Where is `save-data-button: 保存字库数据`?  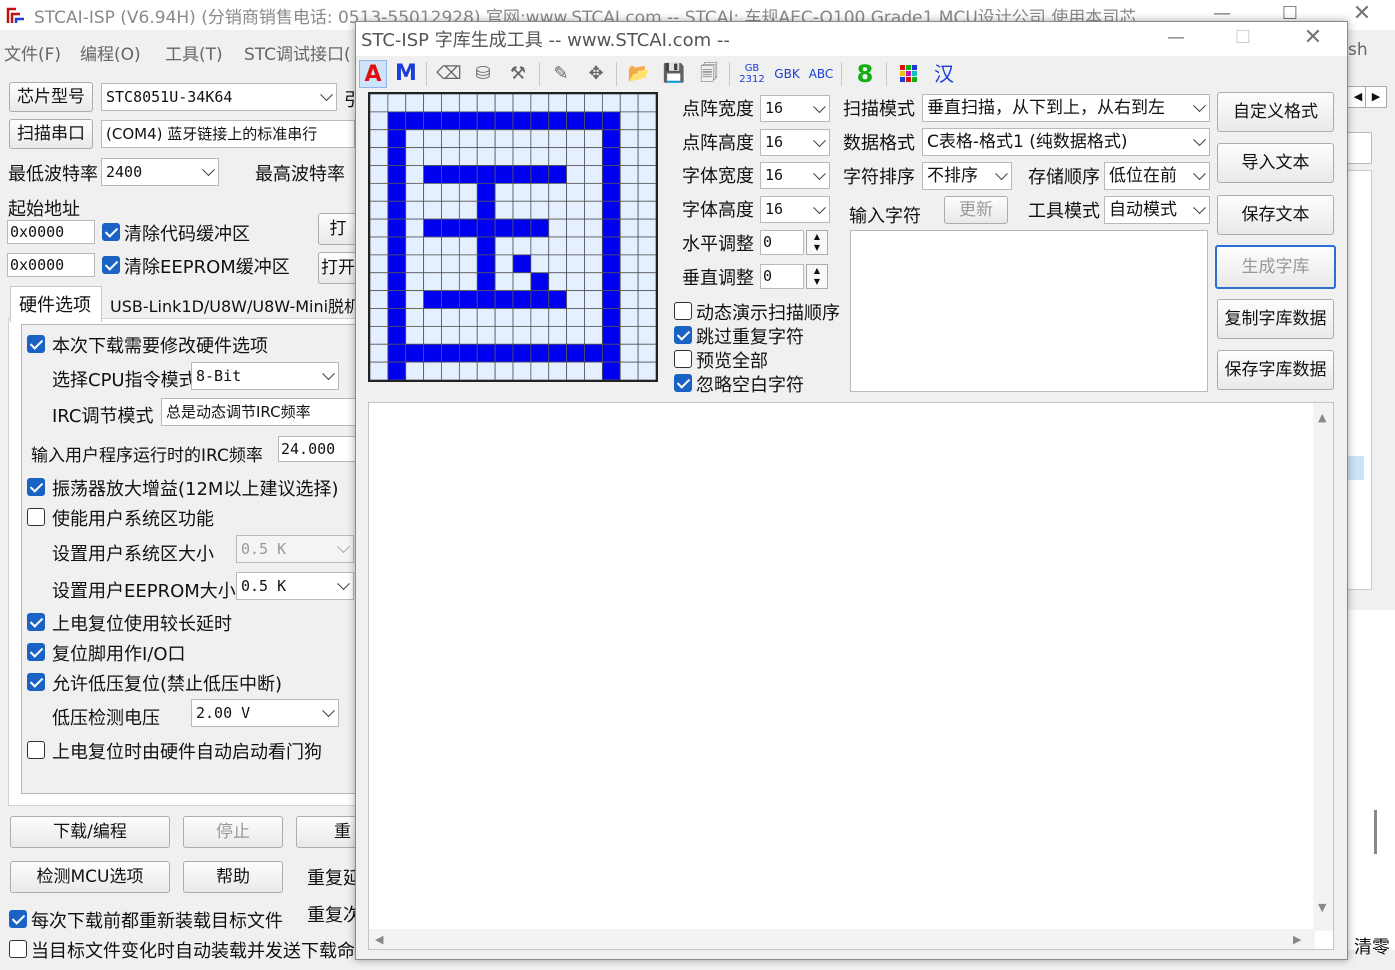 save-data-button: 保存字库数据 is located at coordinates (1275, 370).